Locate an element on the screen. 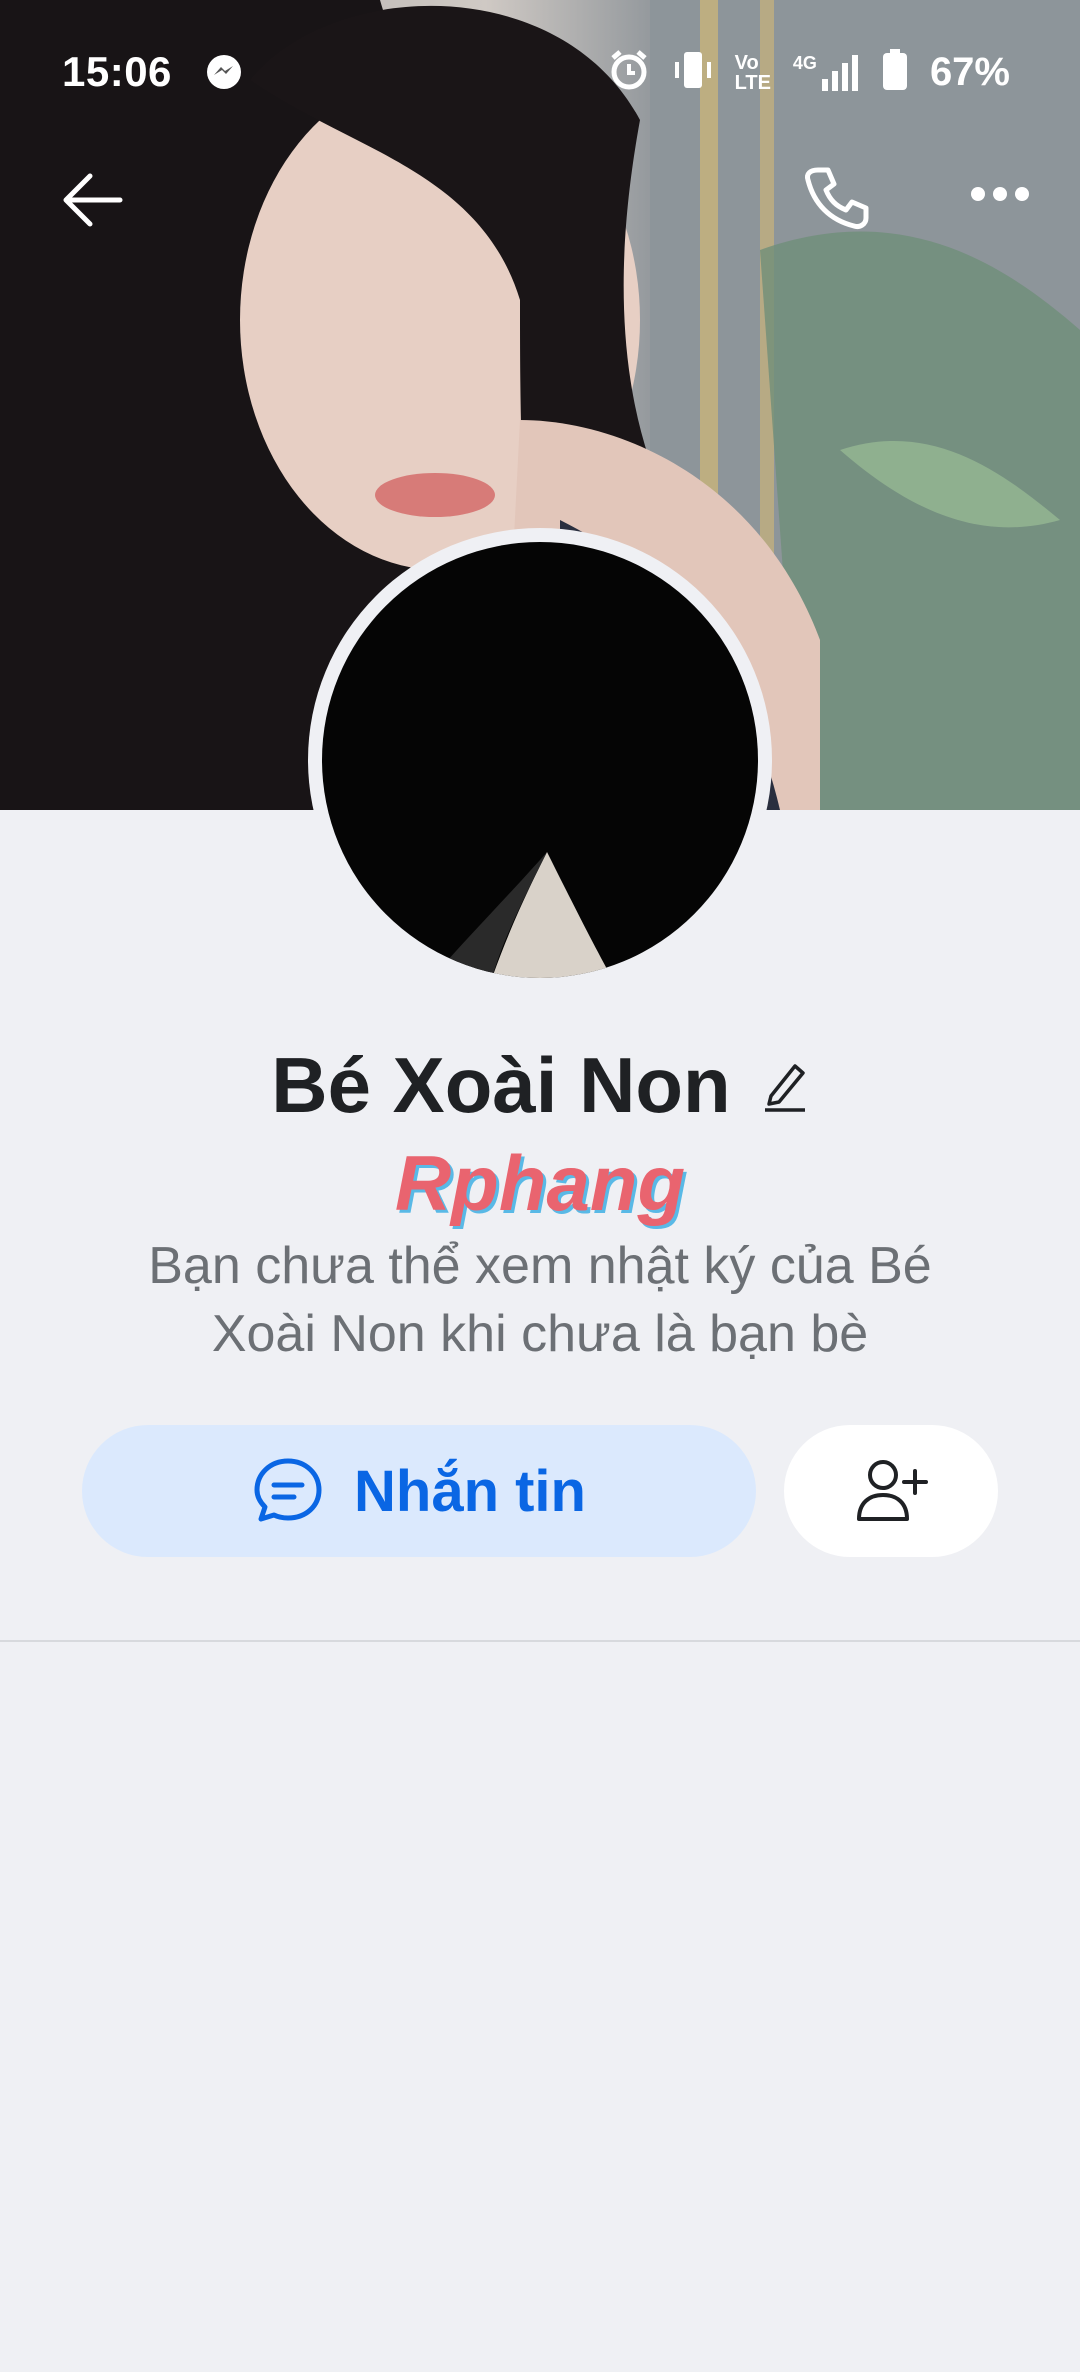 The height and width of the screenshot is (2372, 1080). call-button is located at coordinates (836, 200).